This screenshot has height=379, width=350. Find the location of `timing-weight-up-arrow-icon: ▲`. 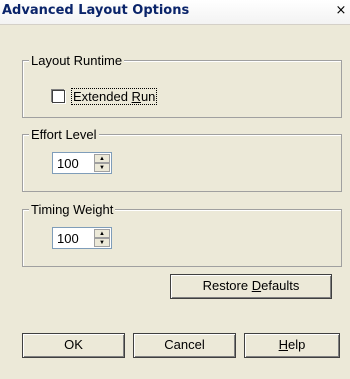

timing-weight-up-arrow-icon: ▲ is located at coordinates (102, 233).